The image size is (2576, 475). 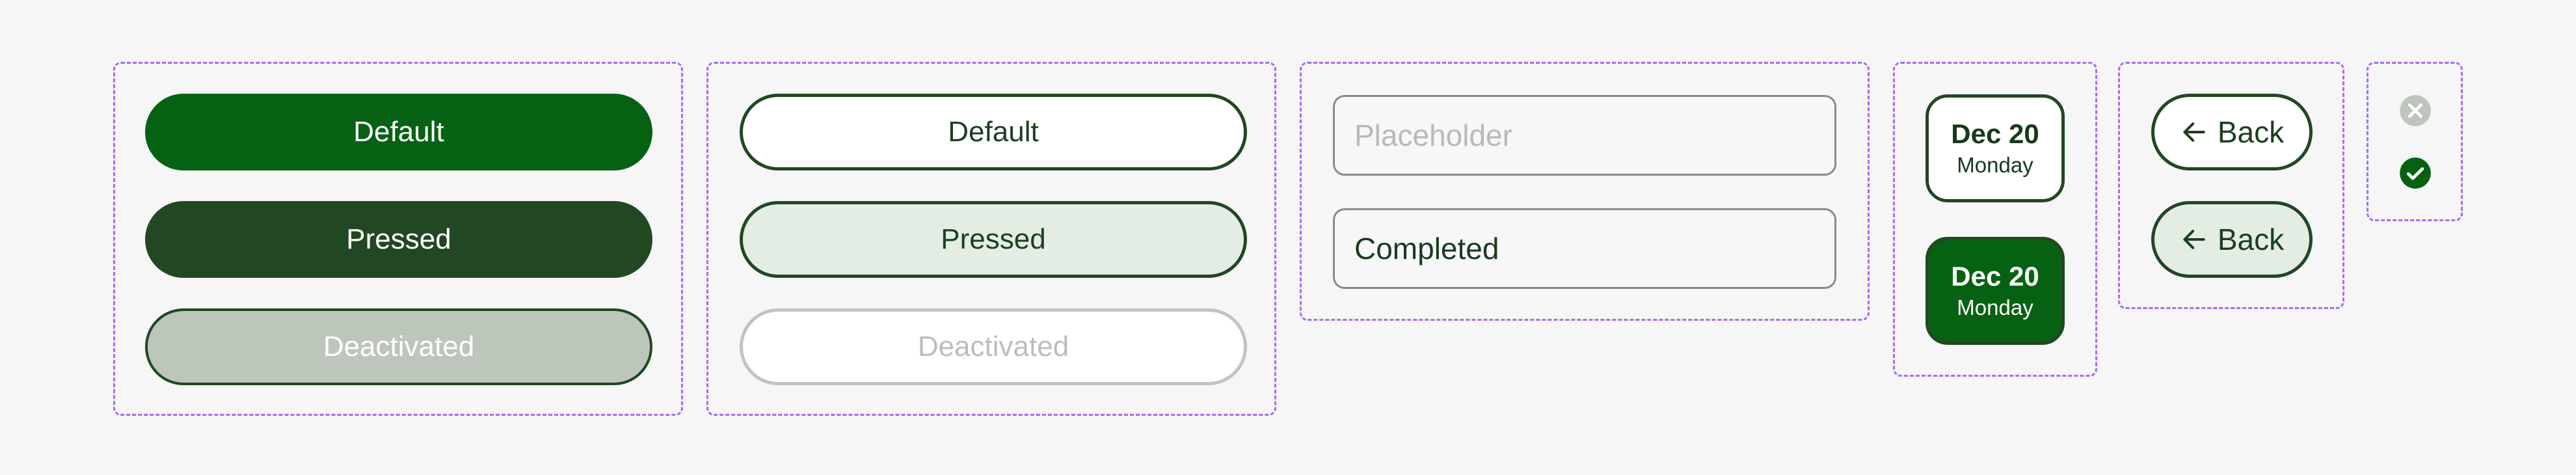 I want to click on close-circle-icon, so click(x=2415, y=111).